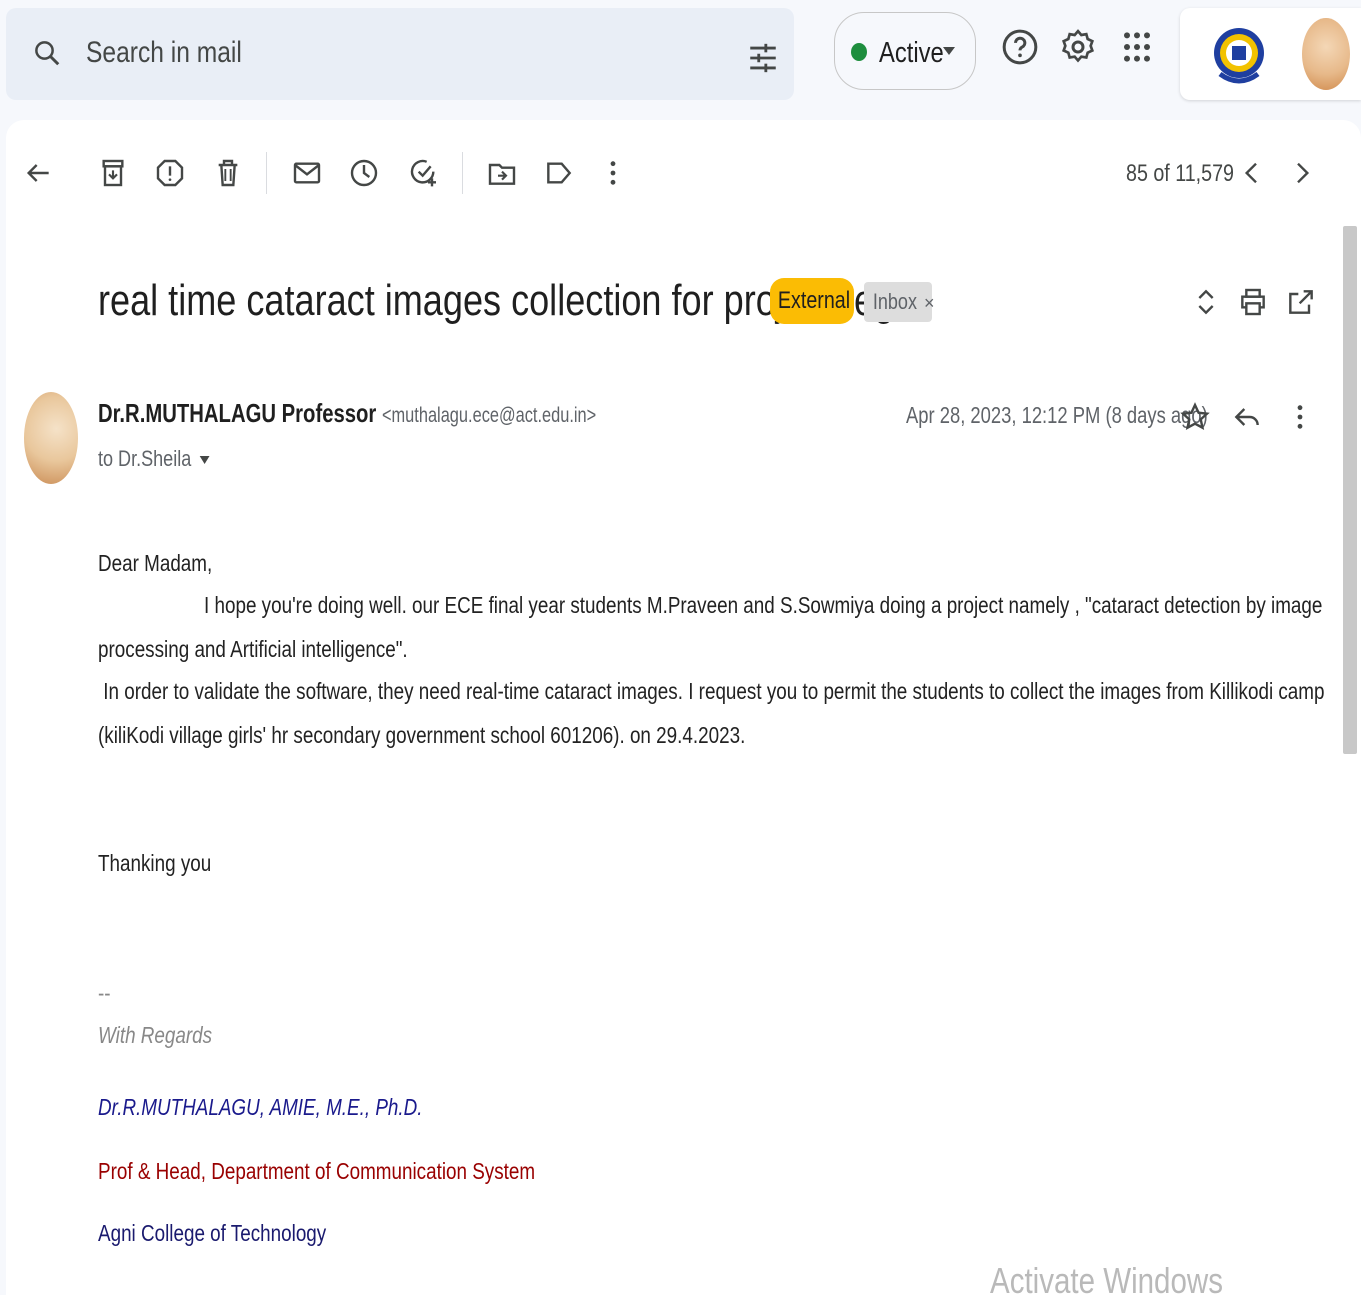  What do you see at coordinates (929, 303) in the screenshot?
I see `remove-label-icon: ×` at bounding box center [929, 303].